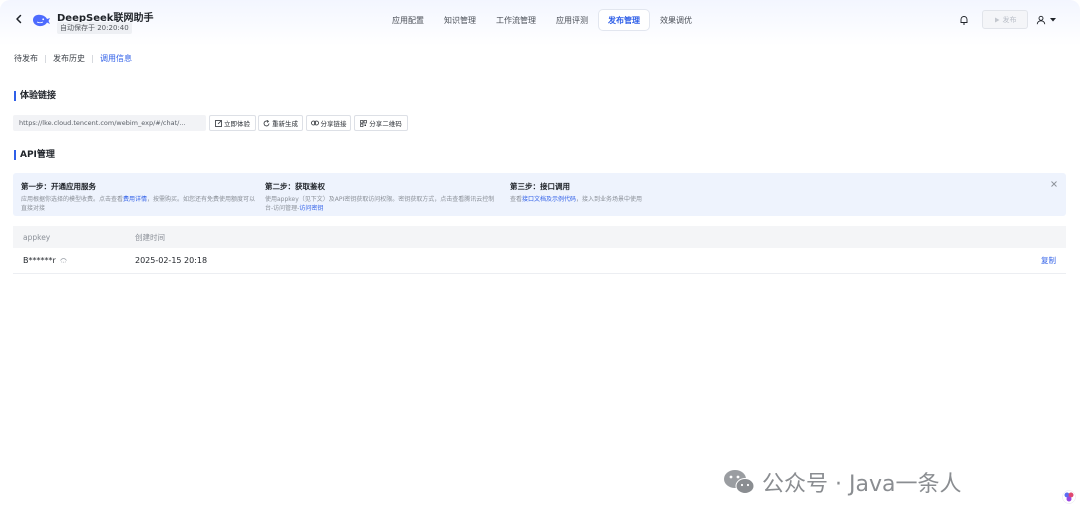 The height and width of the screenshot is (527, 1080). I want to click on subtab-call-info: 调用信息, so click(116, 58).